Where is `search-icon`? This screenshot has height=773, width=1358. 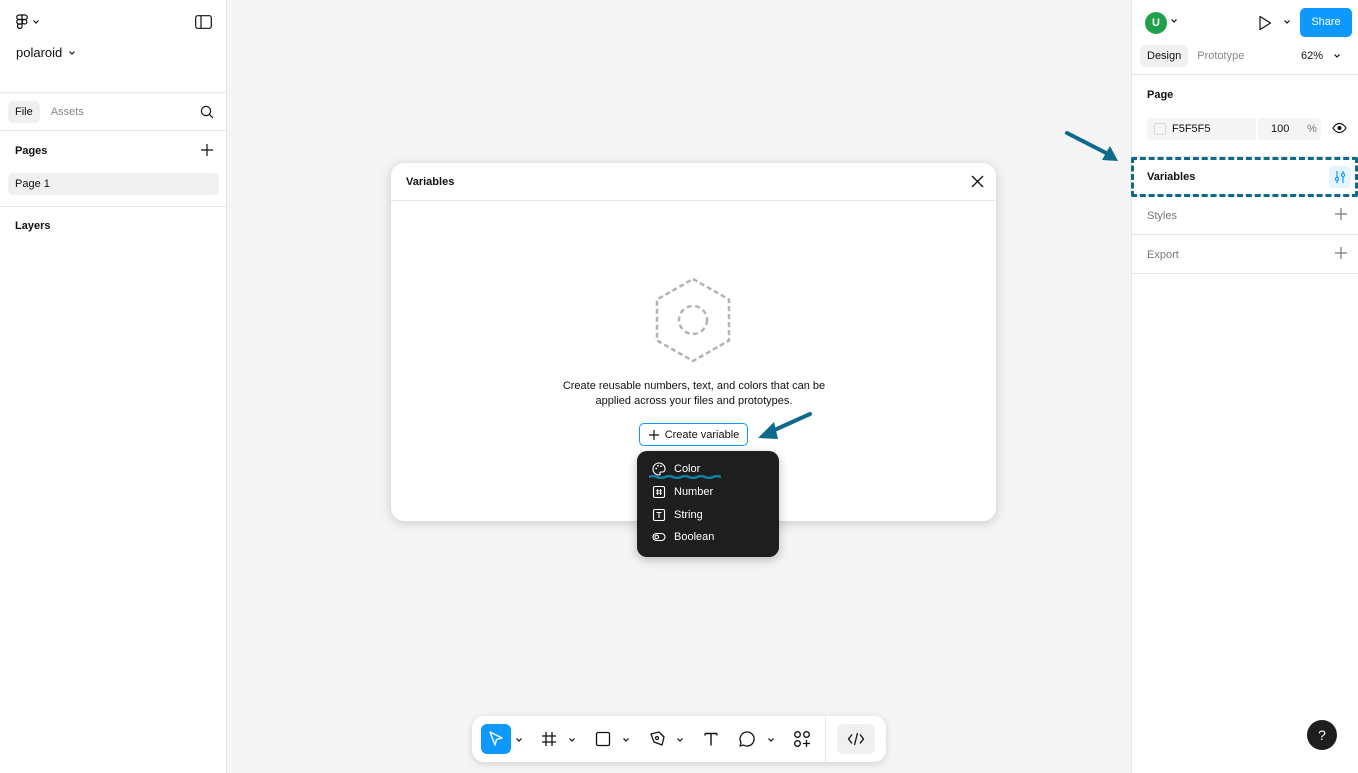 search-icon is located at coordinates (207, 112).